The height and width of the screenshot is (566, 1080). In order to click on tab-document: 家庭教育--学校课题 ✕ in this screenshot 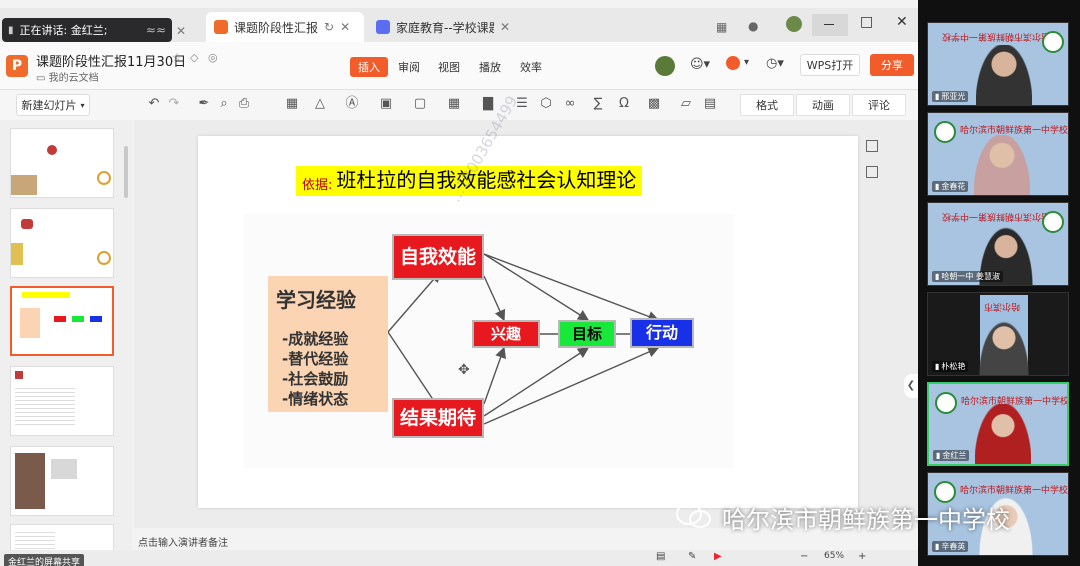, I will do `click(448, 27)`.